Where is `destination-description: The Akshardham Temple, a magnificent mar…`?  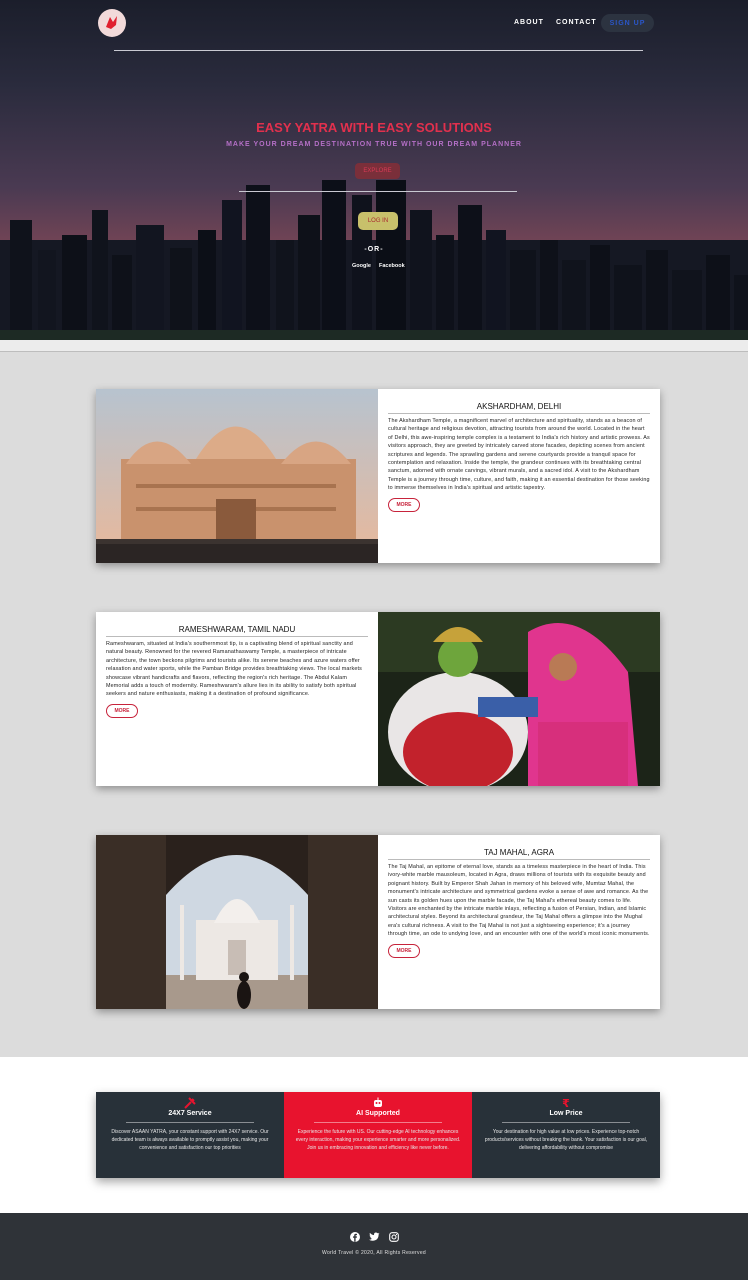
destination-description: The Akshardham Temple, a magnificent mar… is located at coordinates (519, 455).